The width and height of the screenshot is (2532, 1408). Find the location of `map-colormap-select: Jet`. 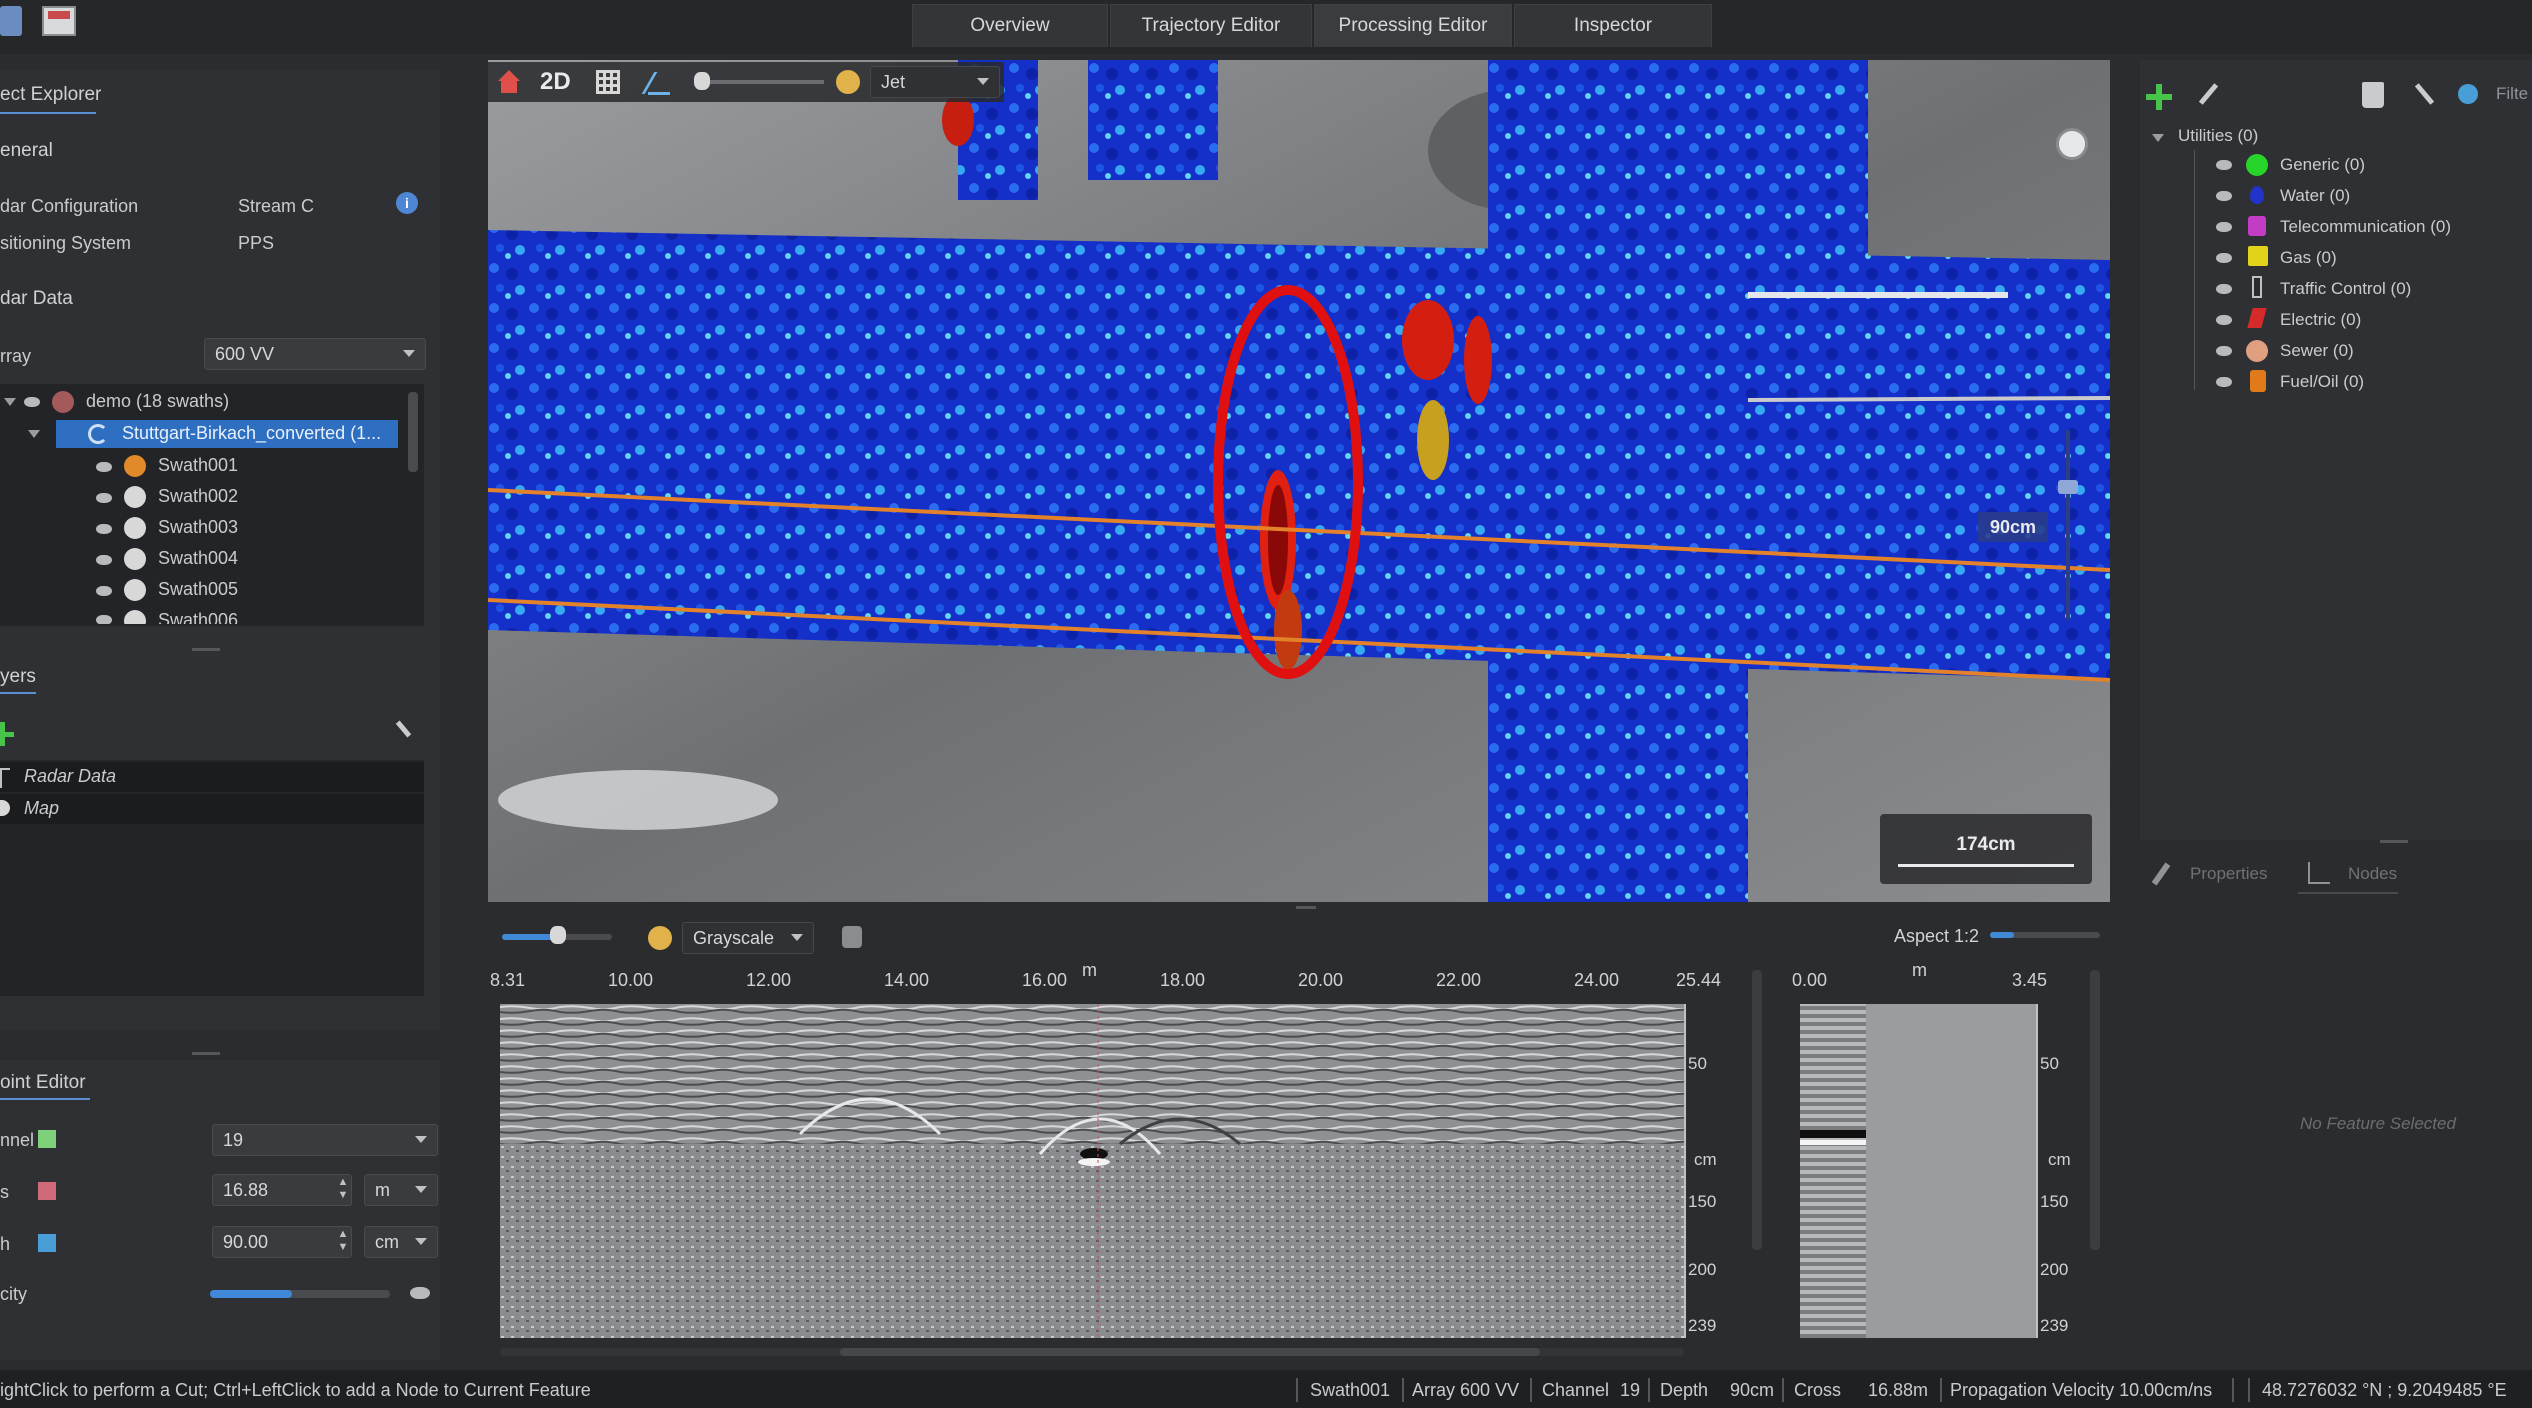

map-colormap-select: Jet is located at coordinates (935, 82).